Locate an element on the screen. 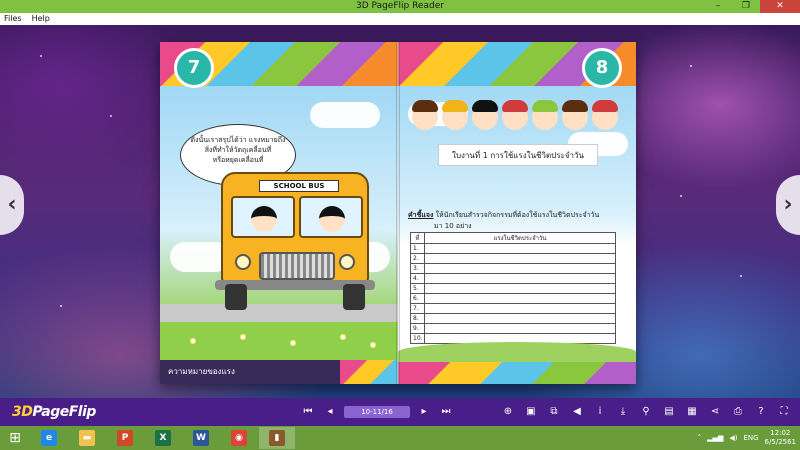 The height and width of the screenshot is (450, 800). taskbar-app-excel: X is located at coordinates (163, 438).